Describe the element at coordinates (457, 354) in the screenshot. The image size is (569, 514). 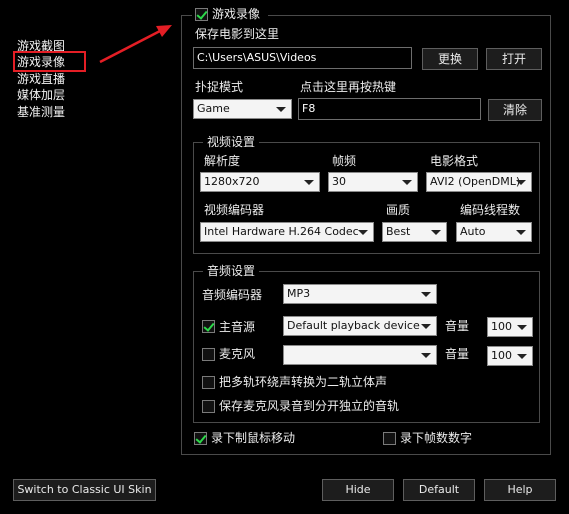
I see `mic-volume-label: 音量` at that location.